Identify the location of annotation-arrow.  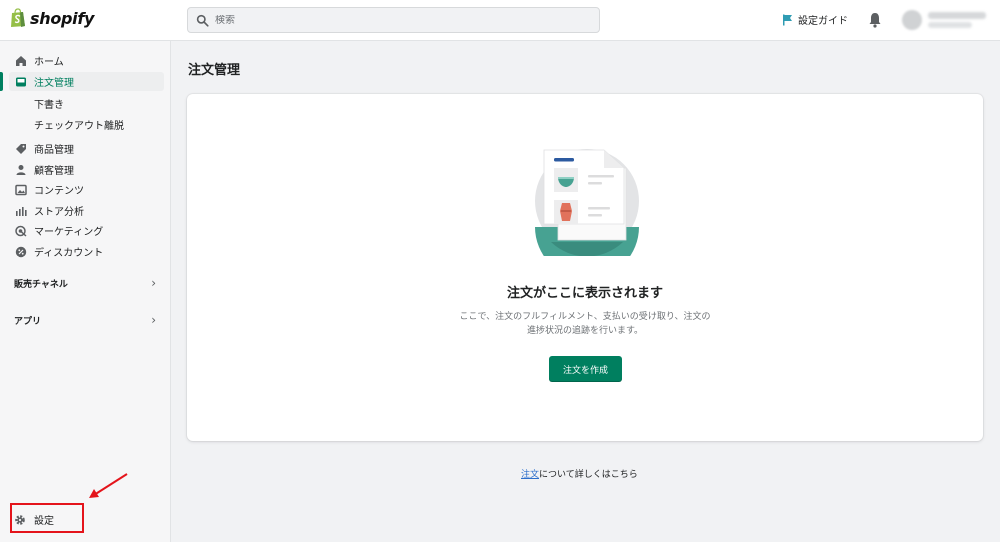
(108, 485).